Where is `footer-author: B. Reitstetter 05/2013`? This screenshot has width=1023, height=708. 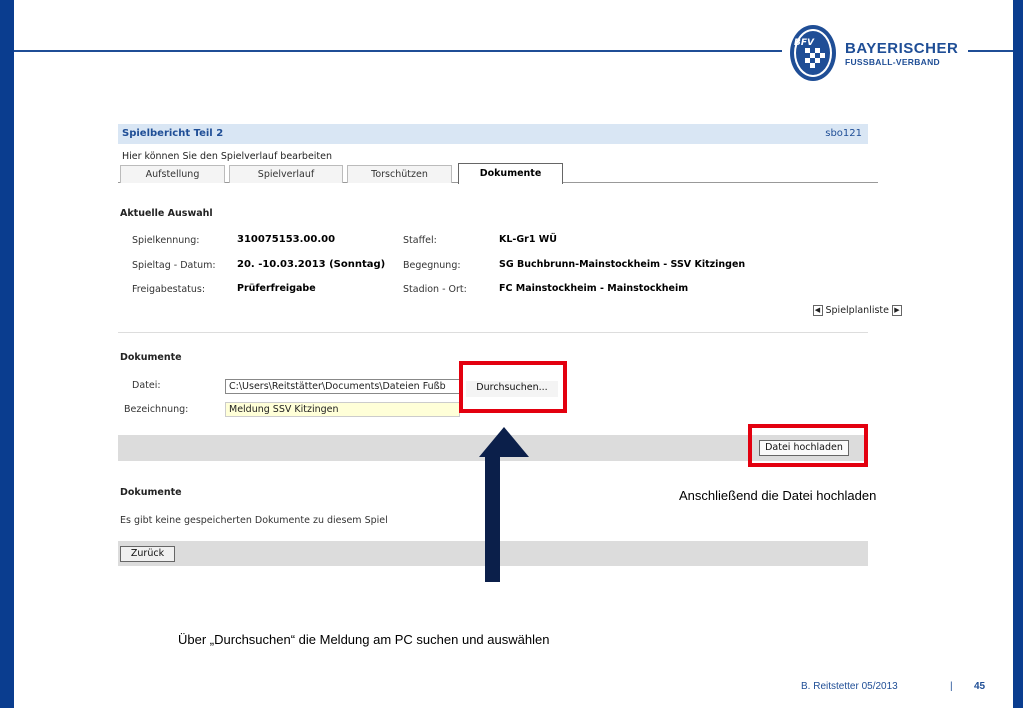
footer-author: B. Reitstetter 05/2013 is located at coordinates (849, 686).